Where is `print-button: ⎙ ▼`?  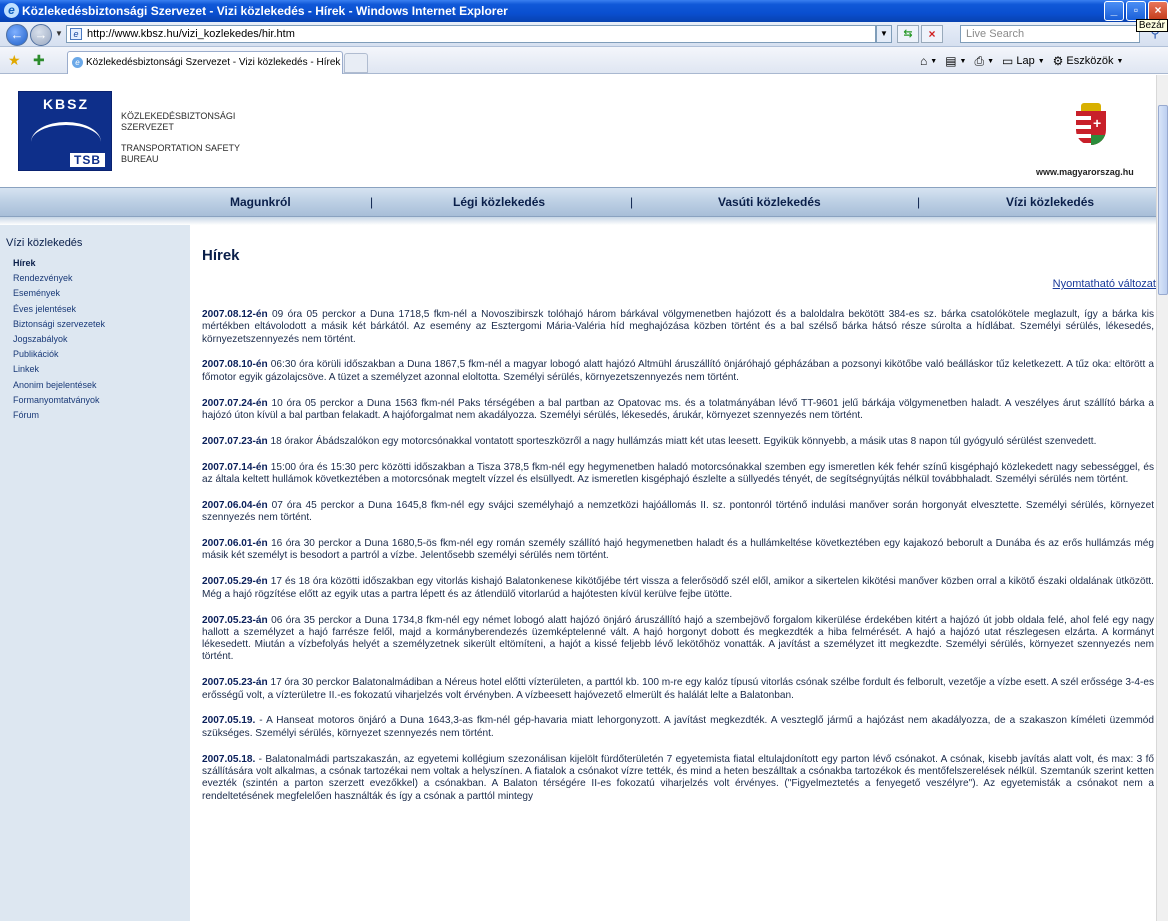 print-button: ⎙ ▼ is located at coordinates (984, 61).